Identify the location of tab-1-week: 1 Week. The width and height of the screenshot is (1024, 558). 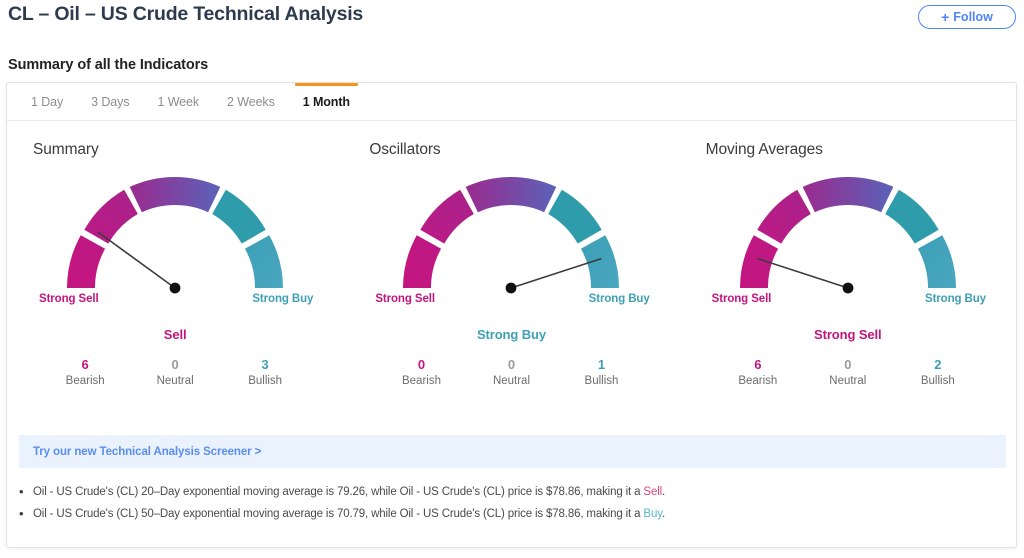
(178, 101).